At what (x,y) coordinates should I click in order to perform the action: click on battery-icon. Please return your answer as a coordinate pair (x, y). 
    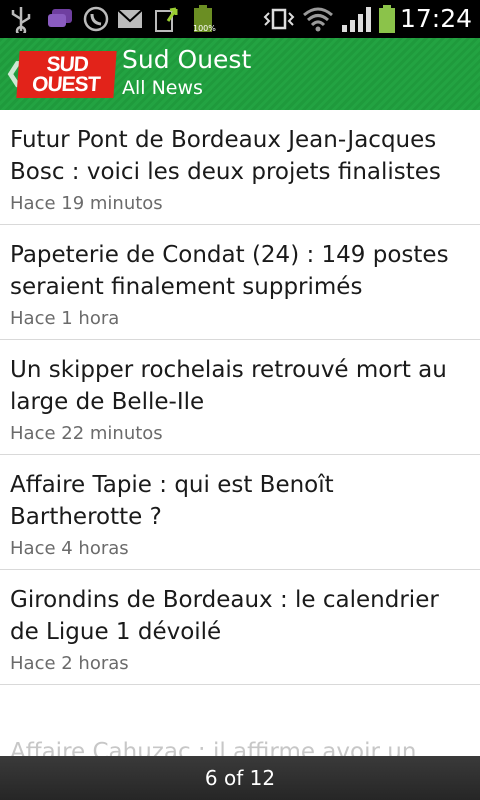
    Looking at the image, I should click on (387, 19).